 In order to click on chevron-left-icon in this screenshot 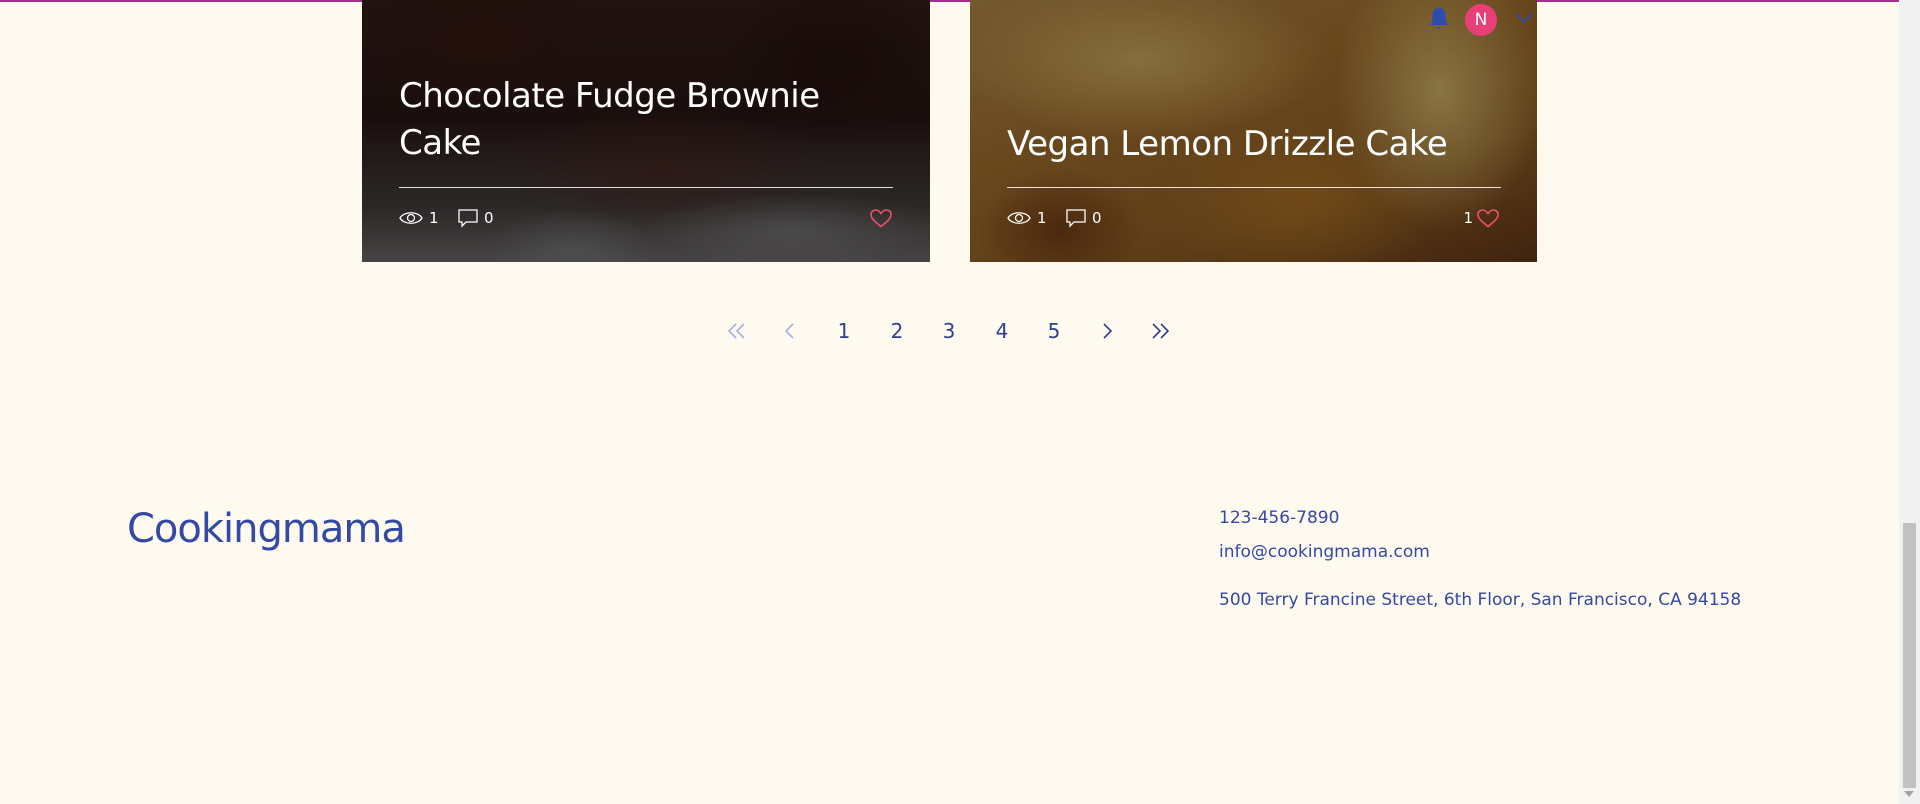, I will do `click(789, 331)`.